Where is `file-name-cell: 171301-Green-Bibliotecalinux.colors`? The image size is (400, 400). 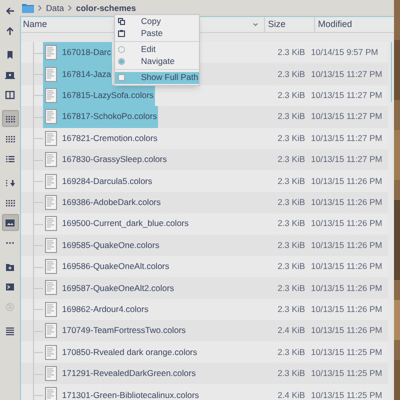 file-name-cell: 171301-Green-Bibliotecalinux.colors is located at coordinates (121, 392).